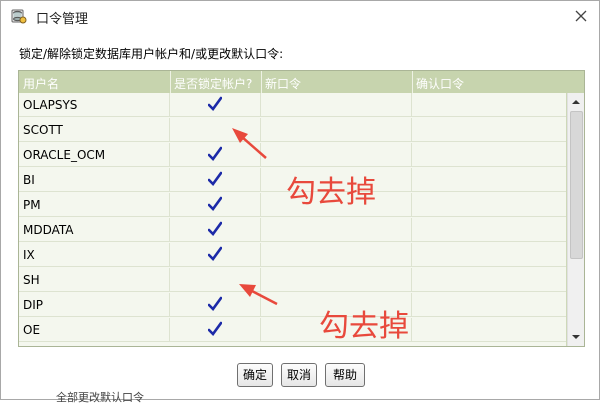 The image size is (600, 405). I want to click on username-label: IX, so click(29, 255).